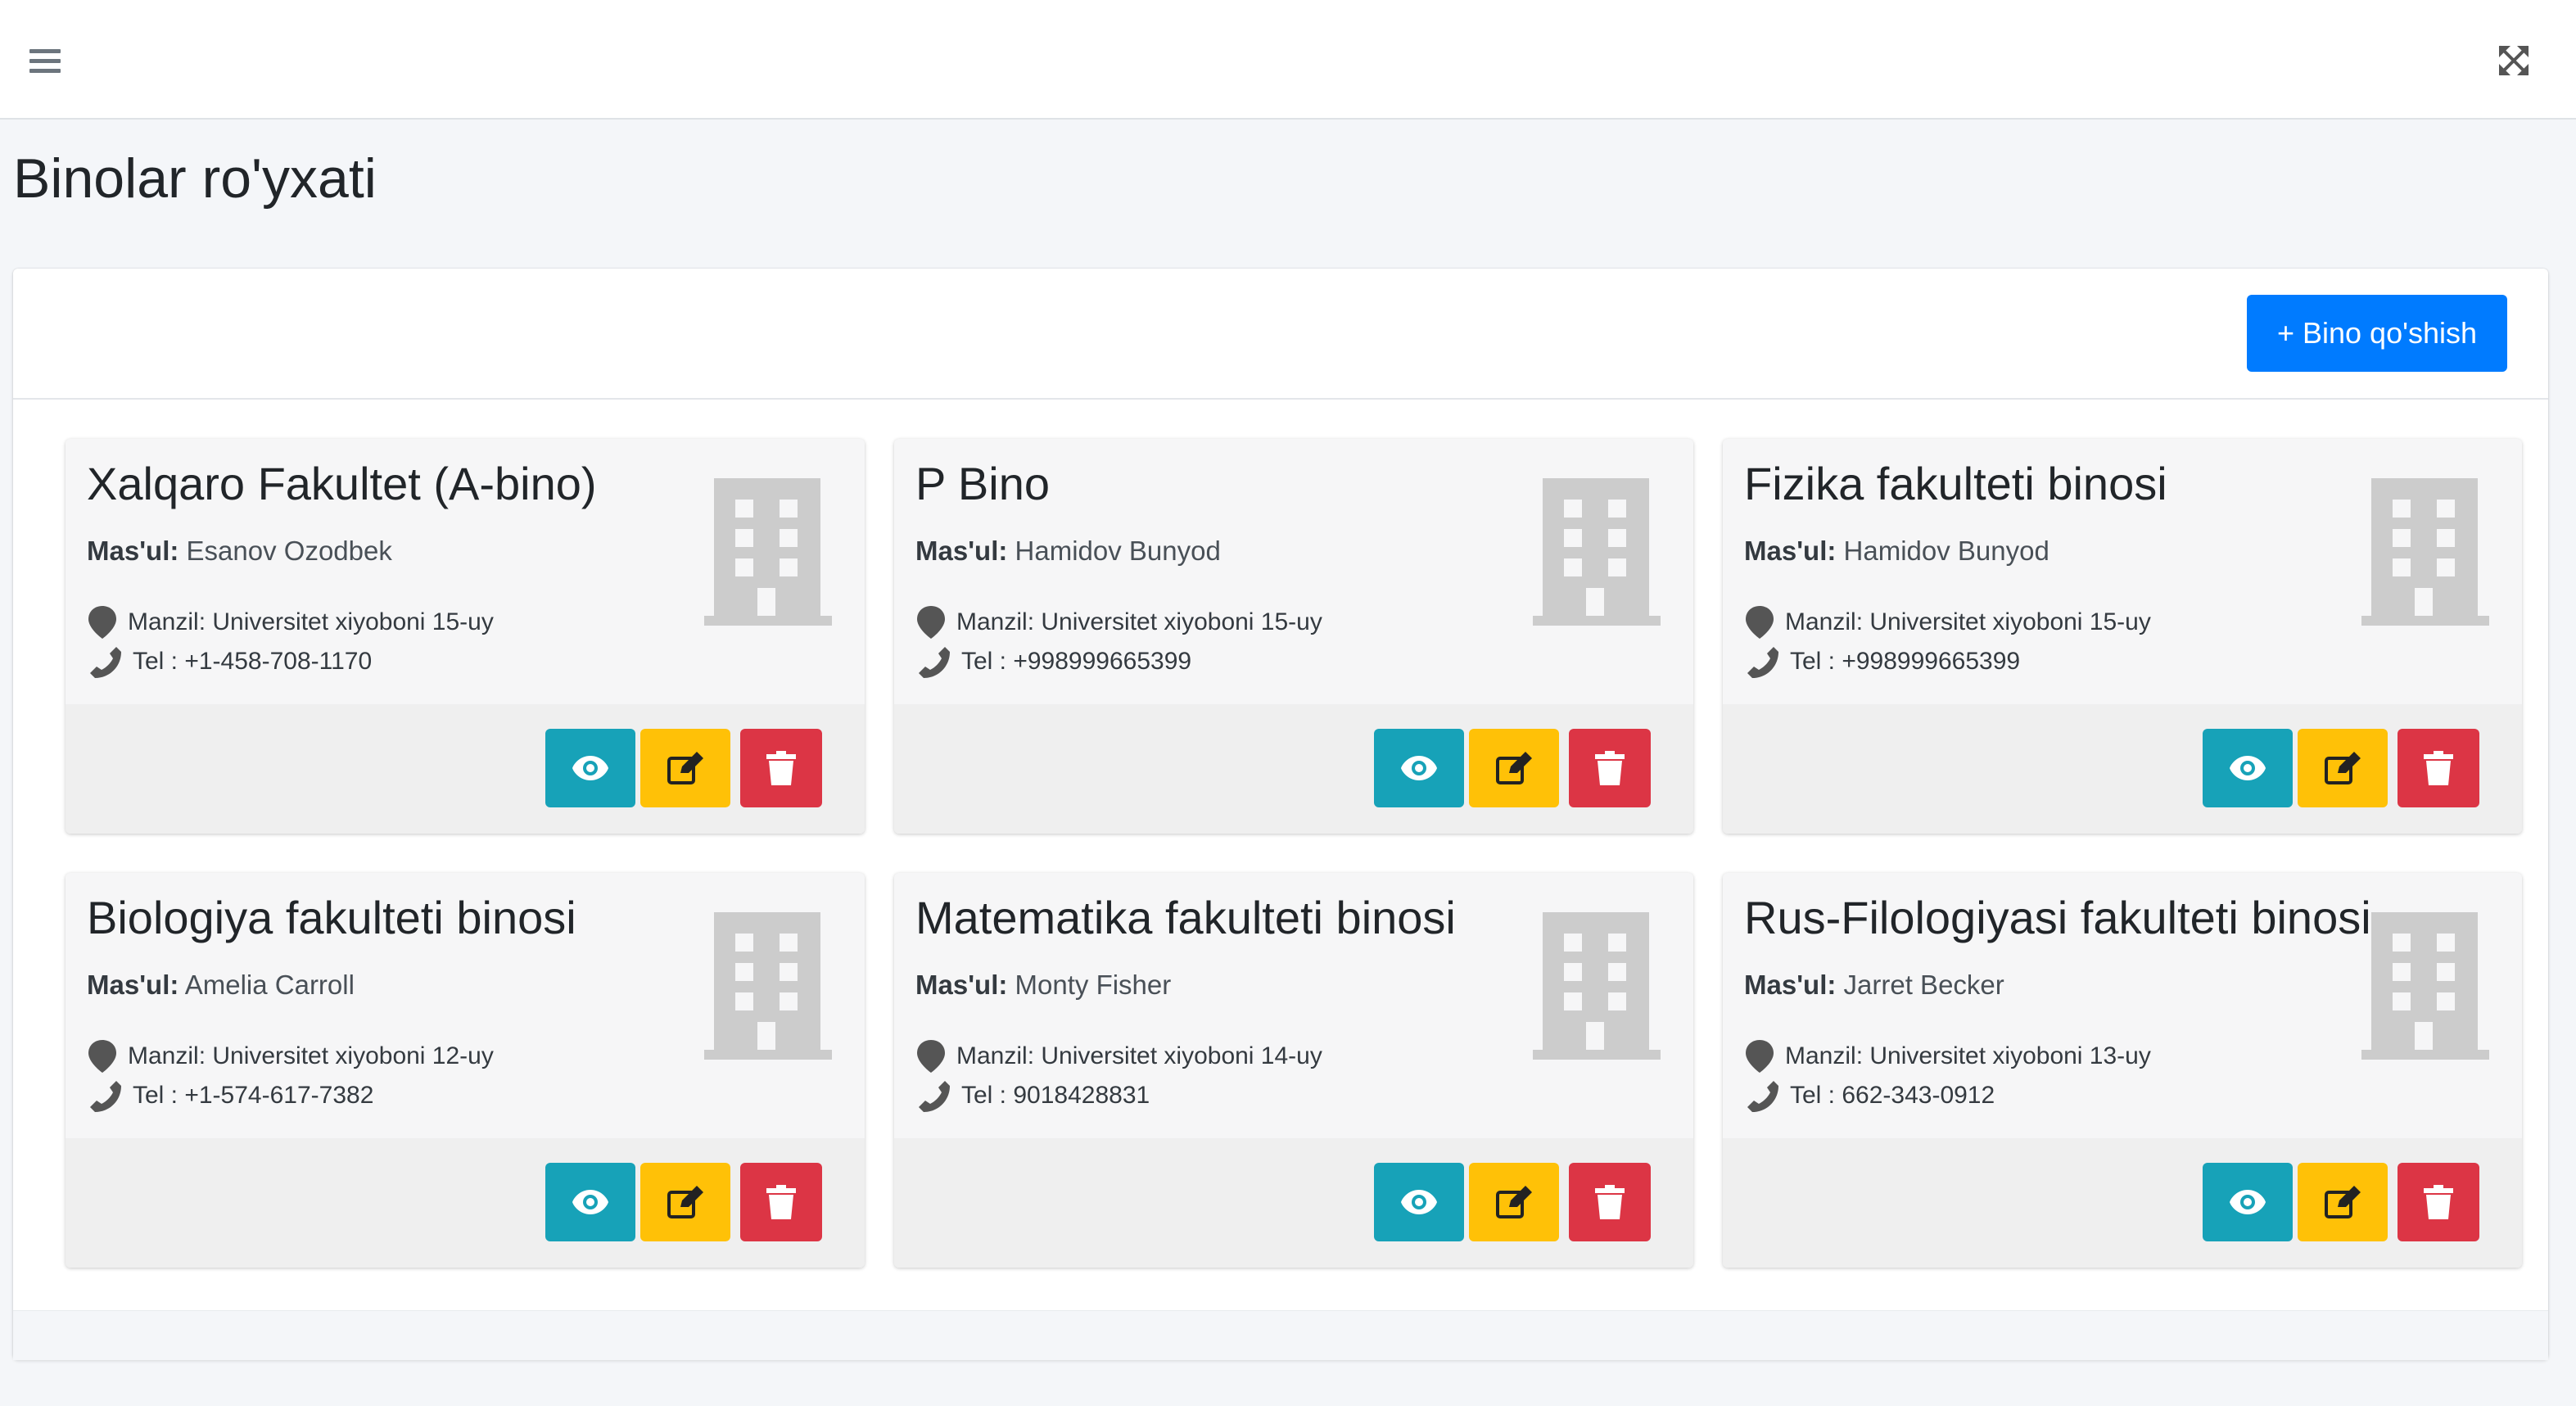  What do you see at coordinates (1055, 1095) in the screenshot?
I see `phone-text: Tel : 9018428831` at bounding box center [1055, 1095].